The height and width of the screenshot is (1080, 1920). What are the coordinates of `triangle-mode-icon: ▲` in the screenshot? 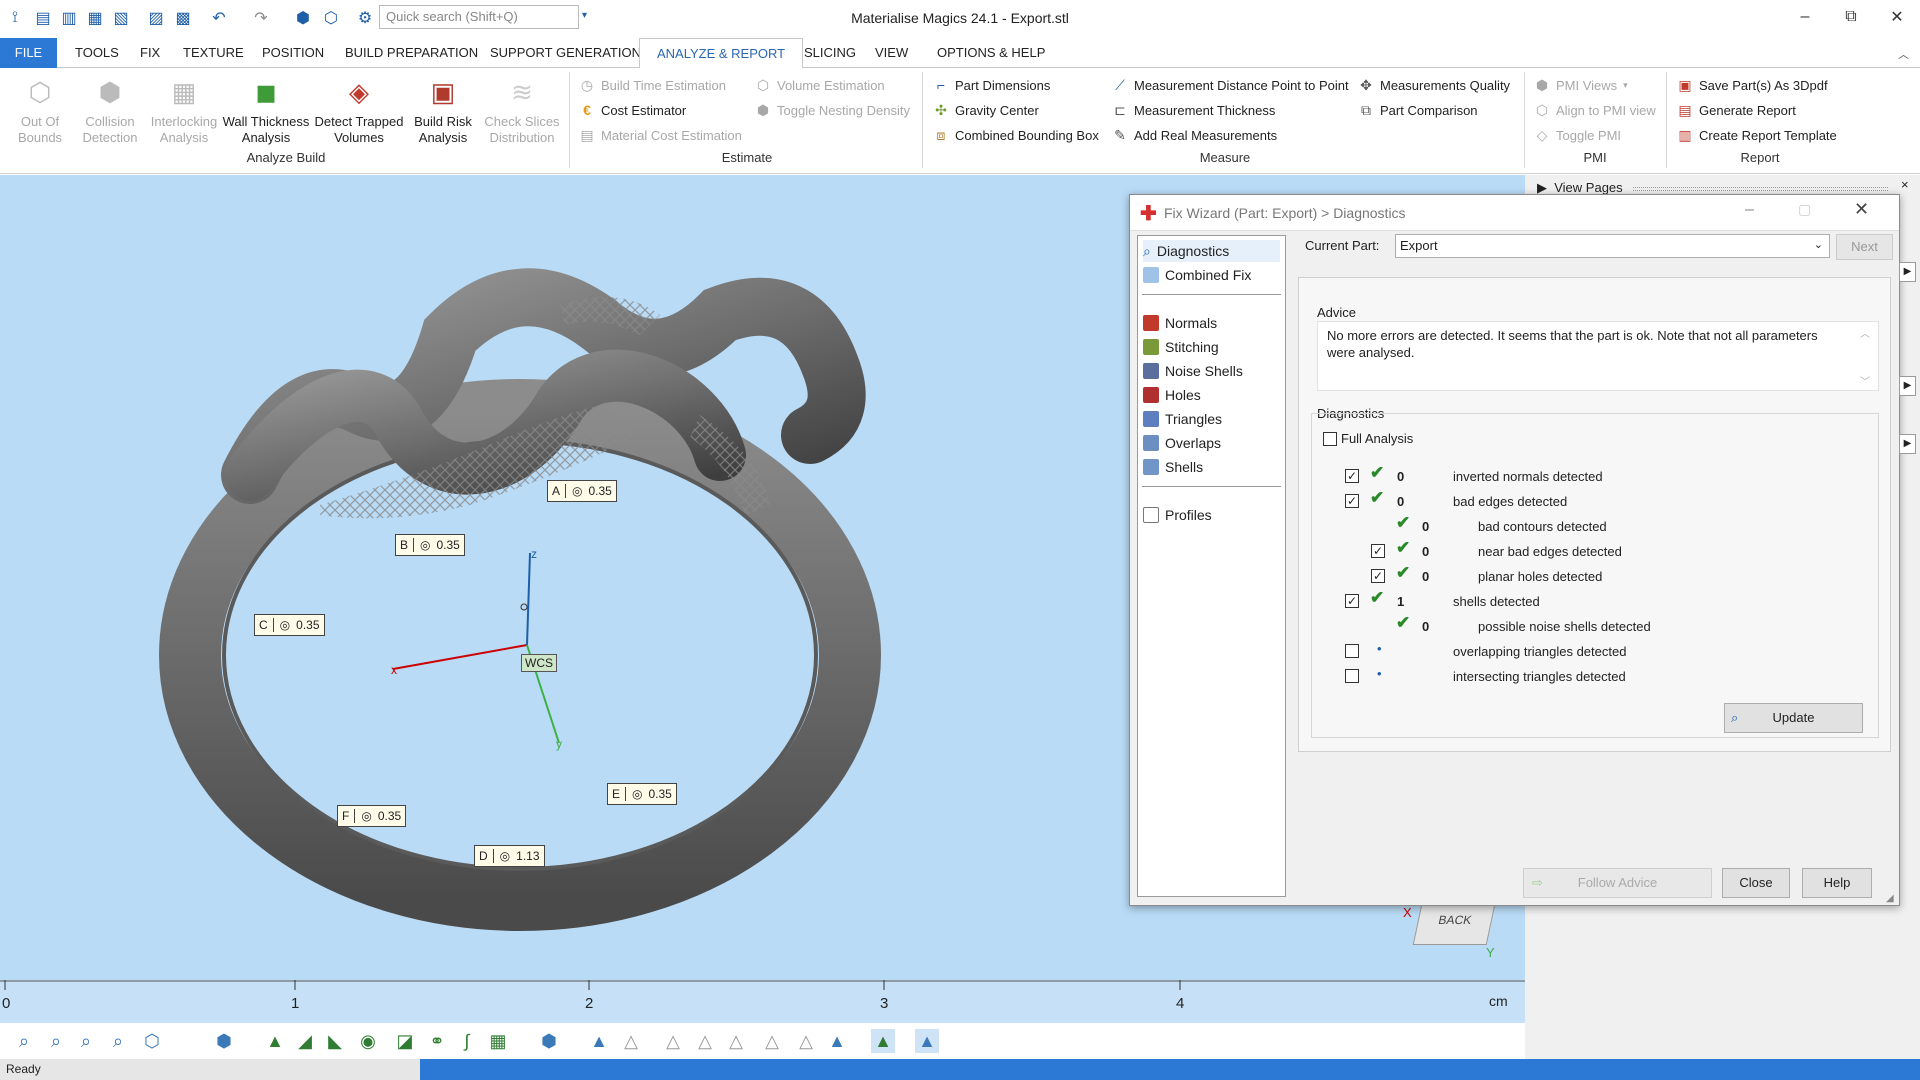 It's located at (599, 1041).